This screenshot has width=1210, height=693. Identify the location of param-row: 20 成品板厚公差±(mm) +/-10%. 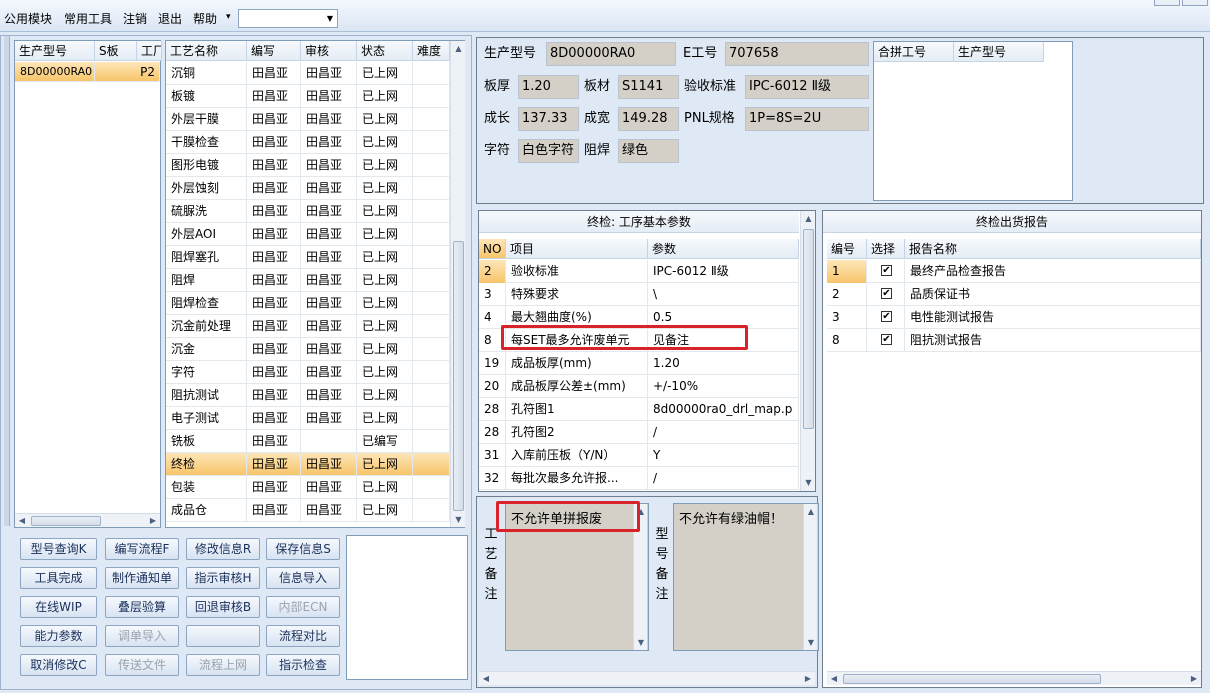
(639, 386).